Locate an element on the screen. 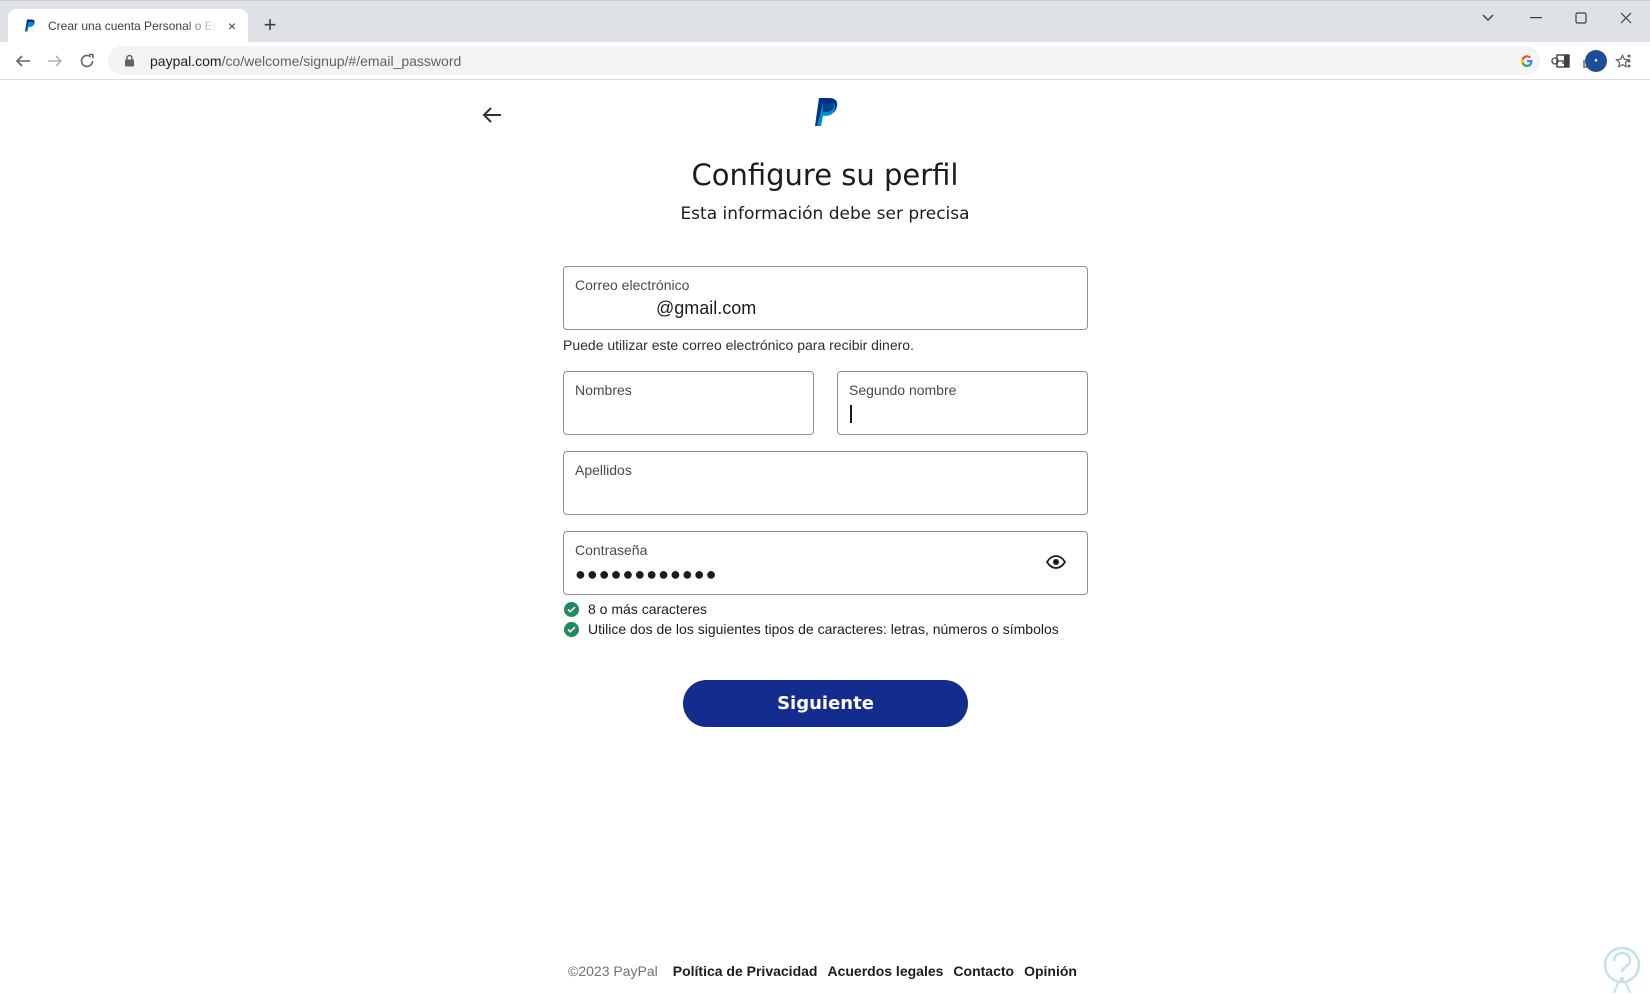  reload-icon is located at coordinates (87, 61).